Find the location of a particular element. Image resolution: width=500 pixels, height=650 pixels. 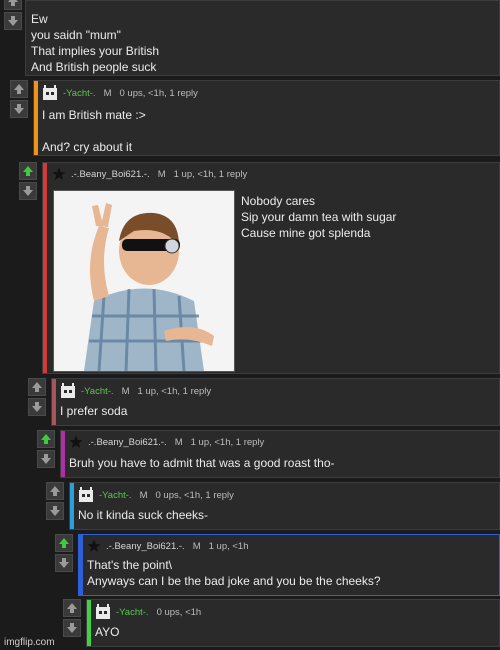

comment-box: -Yacht-. 0 ups, <1h AYO is located at coordinates (293, 623).